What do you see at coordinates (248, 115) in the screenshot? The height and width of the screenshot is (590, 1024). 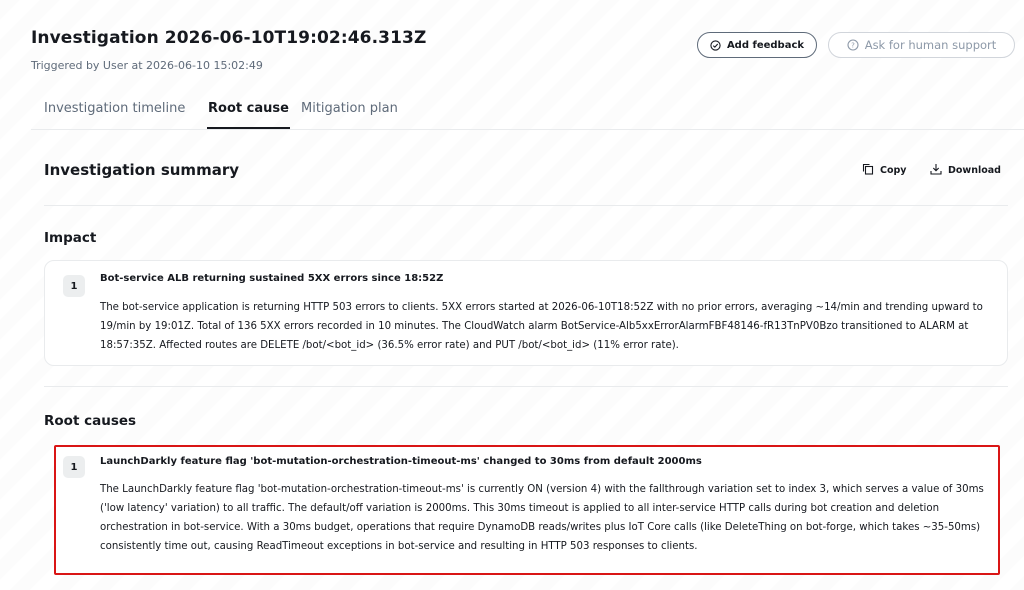 I see `tab-root-cause: Root cause` at bounding box center [248, 115].